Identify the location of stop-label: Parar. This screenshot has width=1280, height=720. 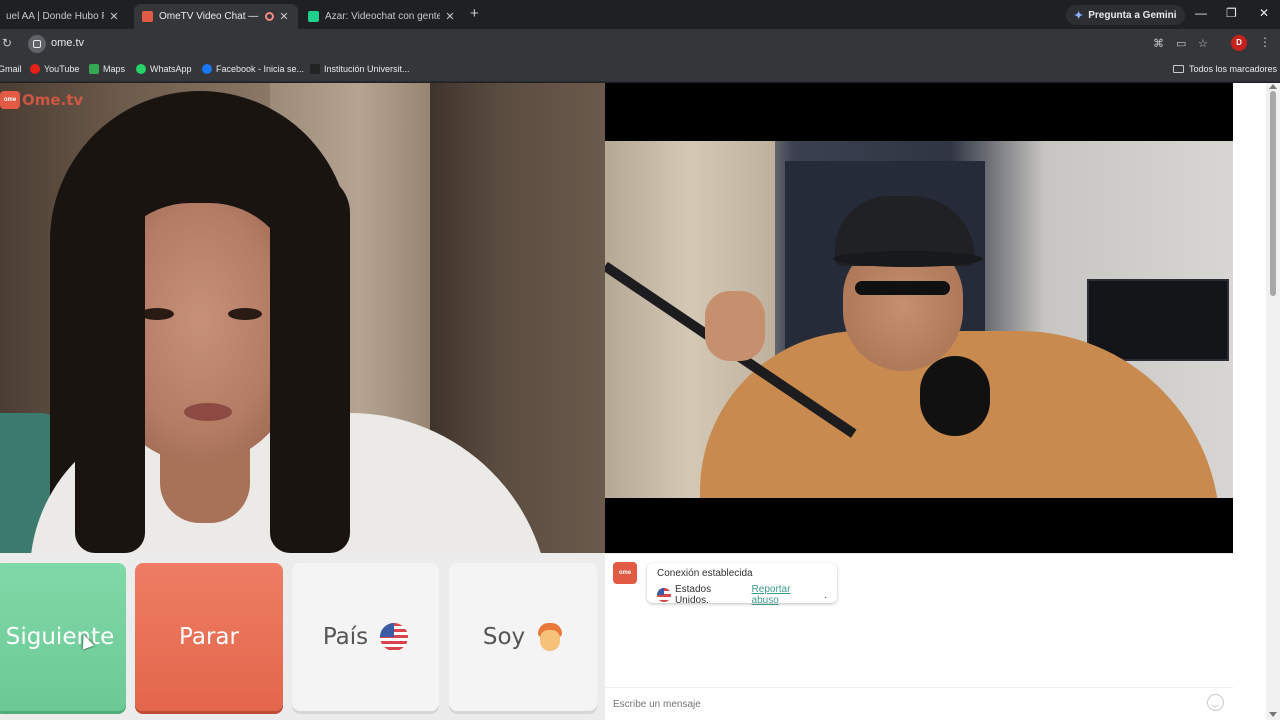
(209, 637).